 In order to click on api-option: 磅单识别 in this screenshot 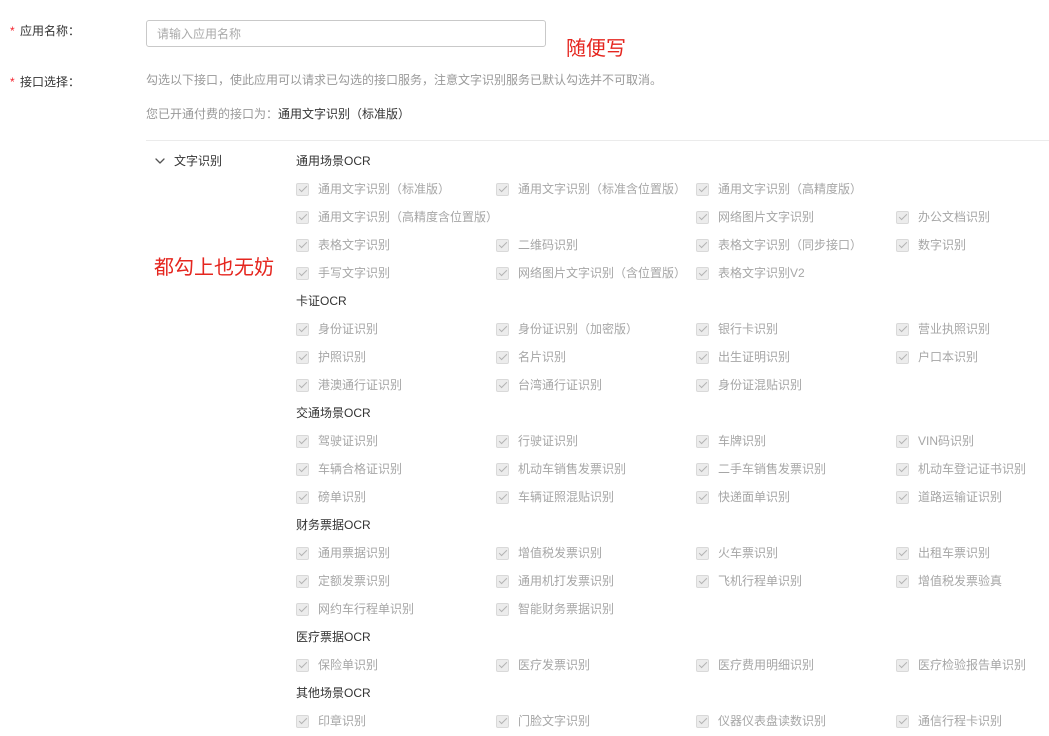, I will do `click(396, 497)`.